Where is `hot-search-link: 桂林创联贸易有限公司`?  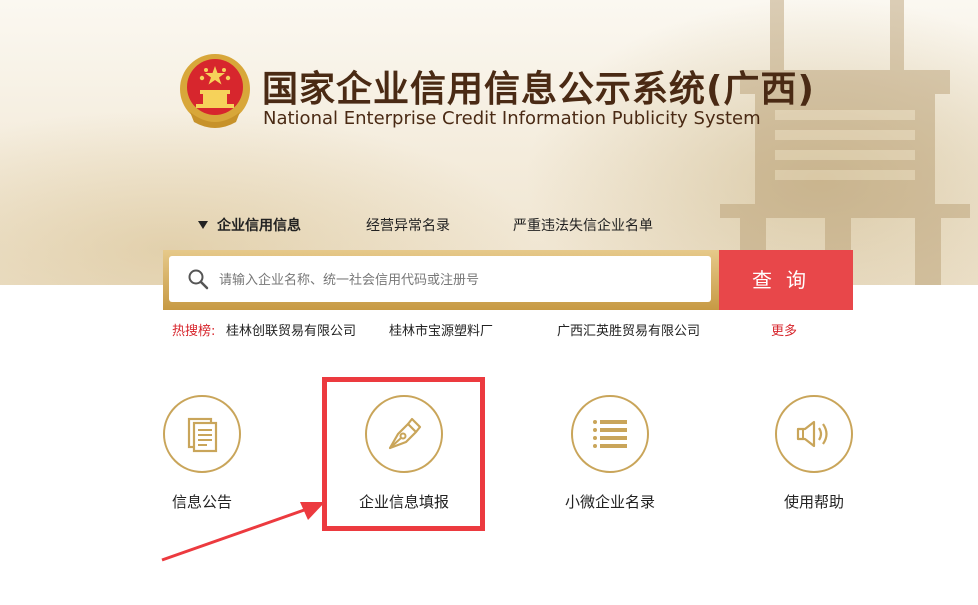
hot-search-link: 桂林创联贸易有限公司 is located at coordinates (291, 329).